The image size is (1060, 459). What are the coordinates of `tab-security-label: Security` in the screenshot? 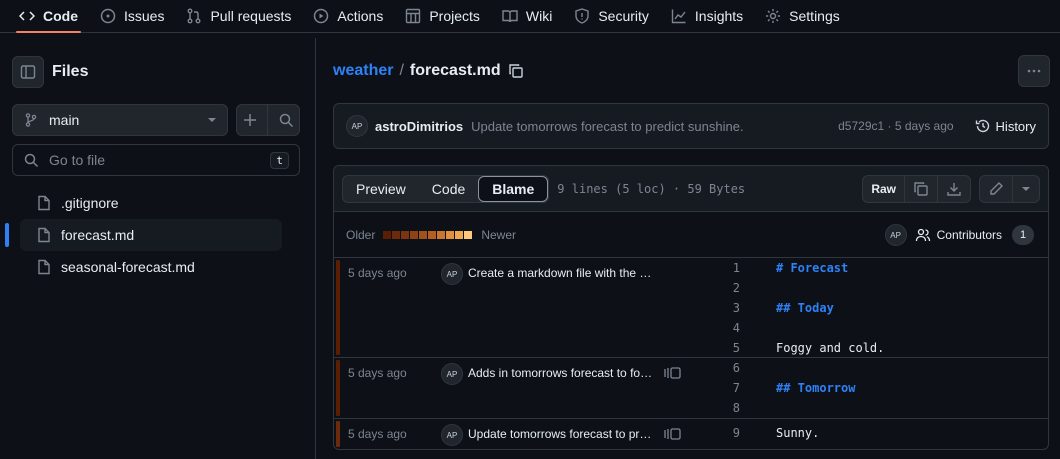 It's located at (623, 16).